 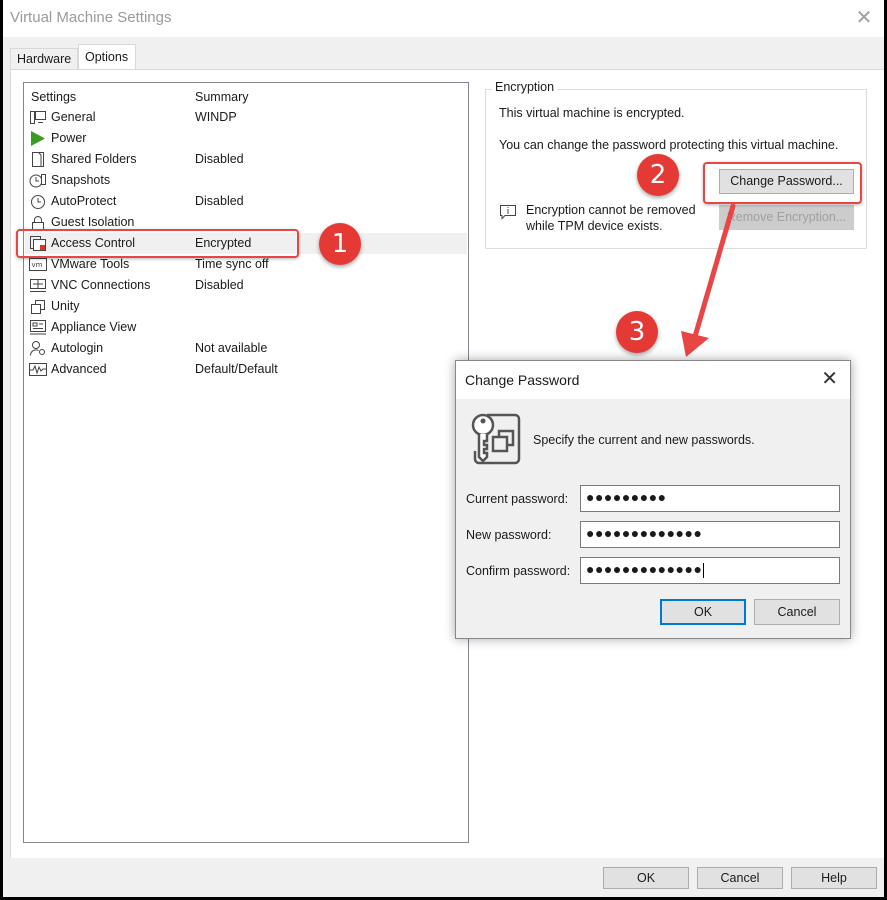 What do you see at coordinates (79, 369) in the screenshot?
I see `item-name: Advanced` at bounding box center [79, 369].